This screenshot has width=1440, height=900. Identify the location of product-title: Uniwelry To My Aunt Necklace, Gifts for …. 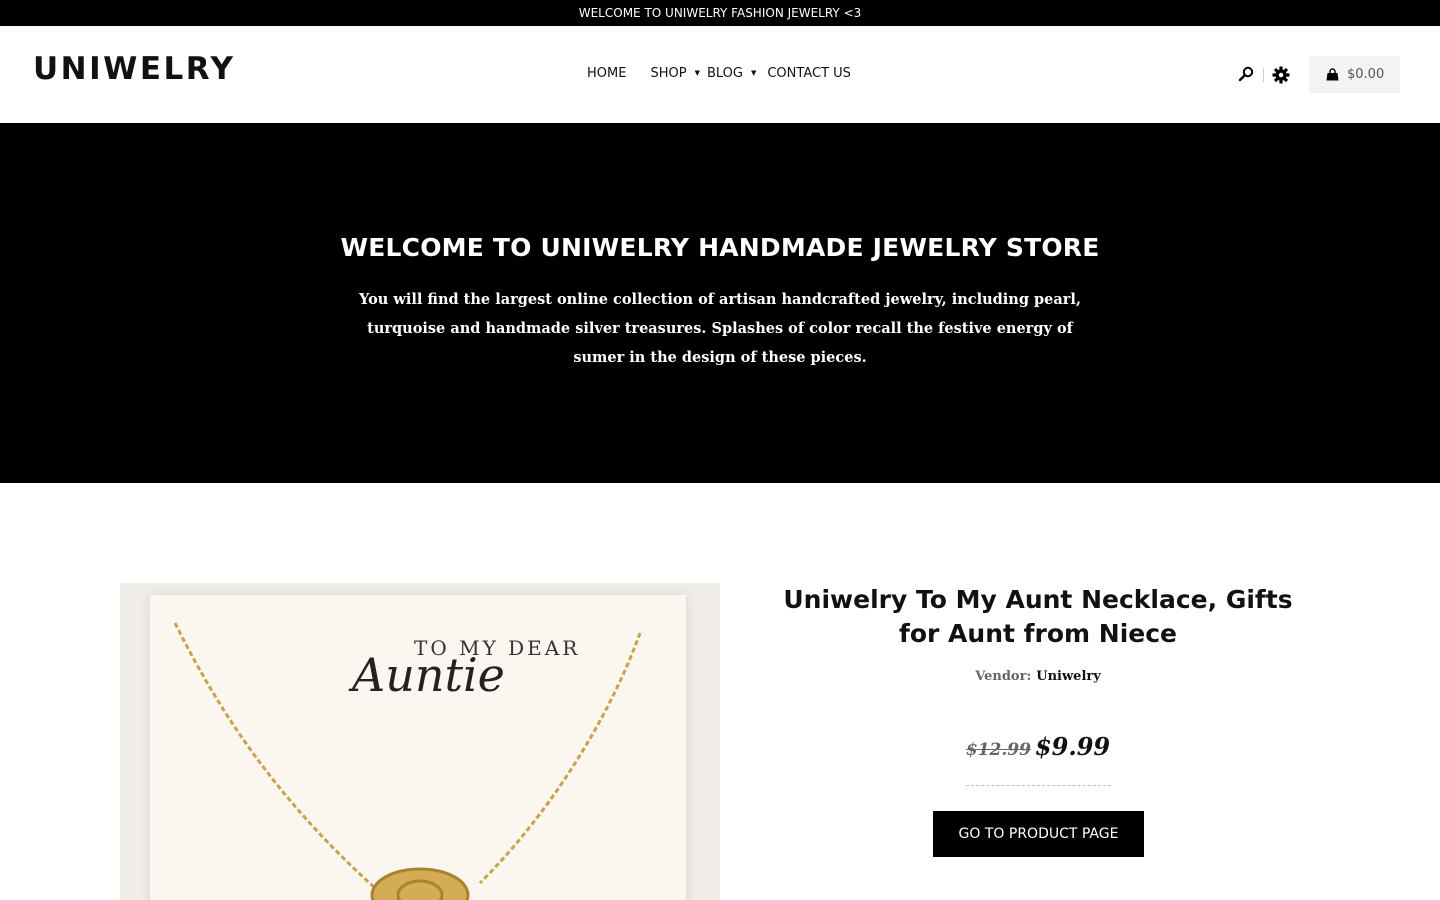
(1038, 617).